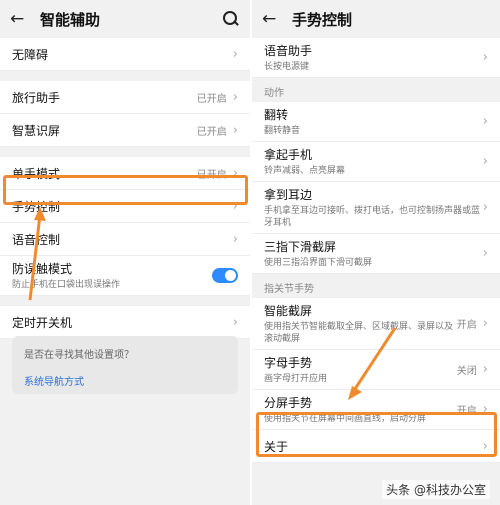  What do you see at coordinates (288, 51) in the screenshot?
I see `item-label: 语音助手` at bounding box center [288, 51].